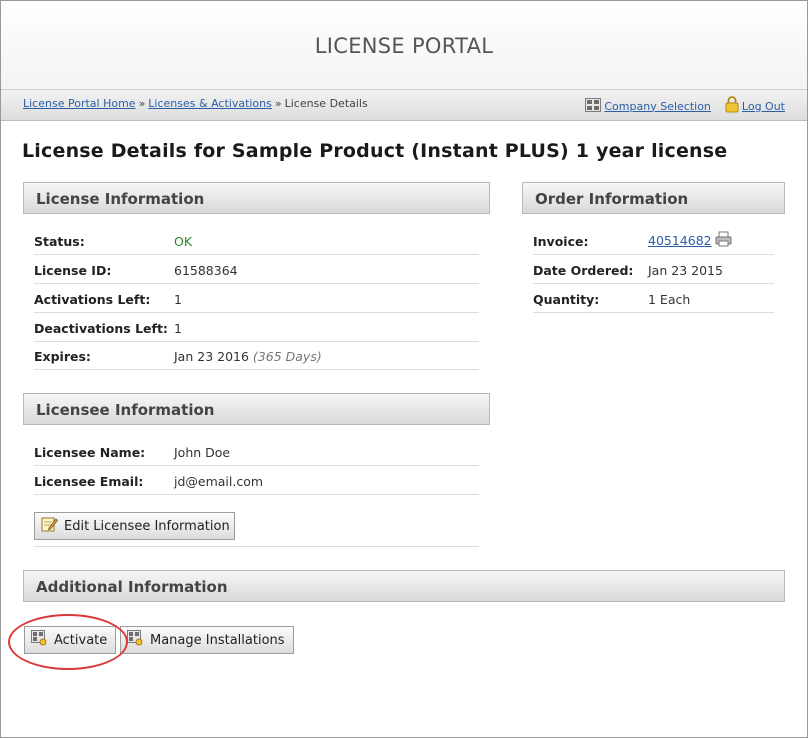  I want to click on manage-installations-label: Manage Installations, so click(217, 640).